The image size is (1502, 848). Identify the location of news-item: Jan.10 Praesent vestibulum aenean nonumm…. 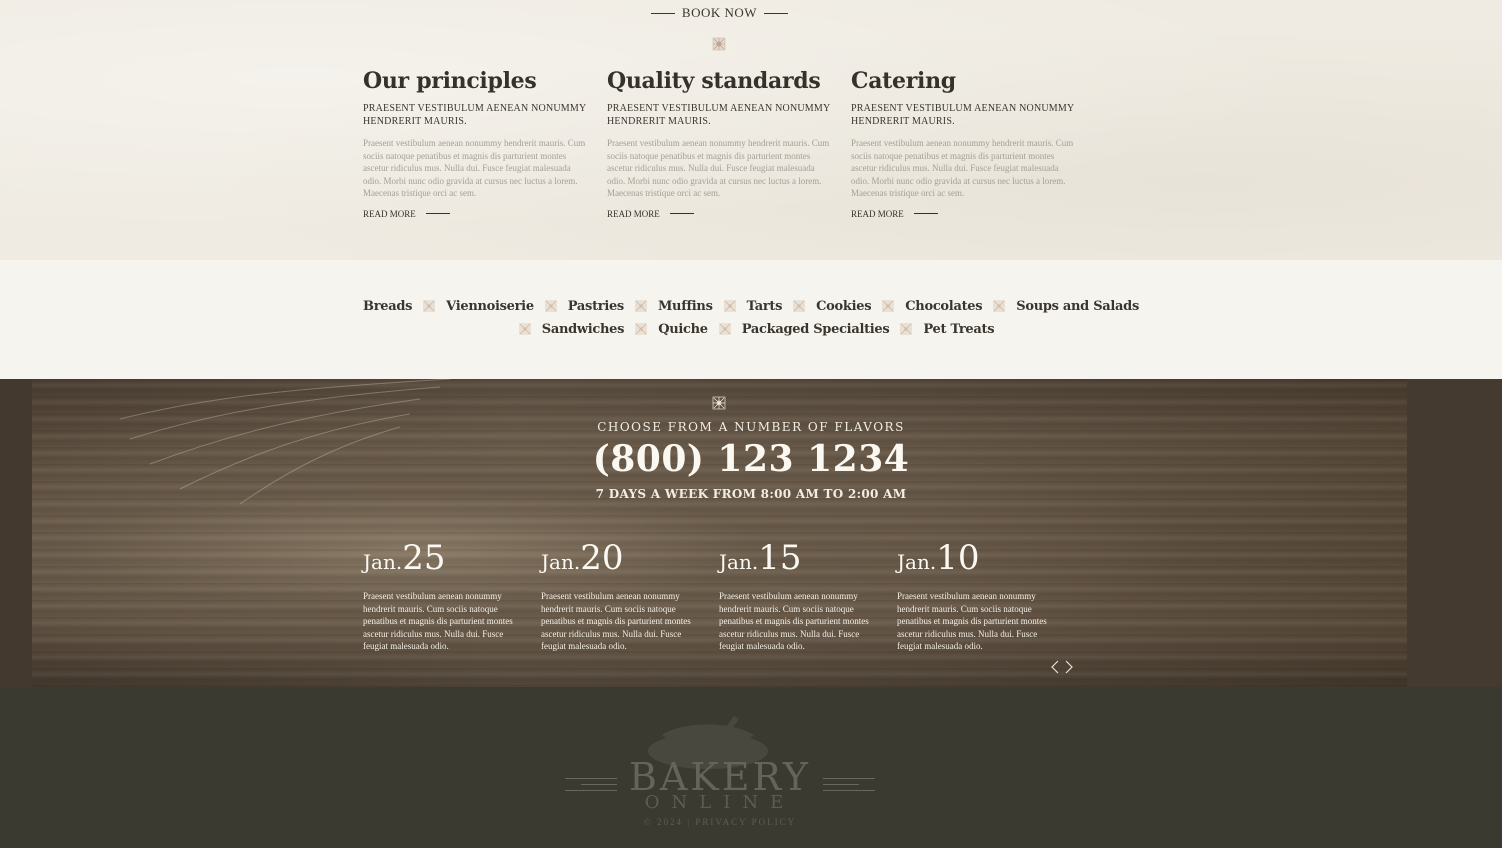
(977, 595).